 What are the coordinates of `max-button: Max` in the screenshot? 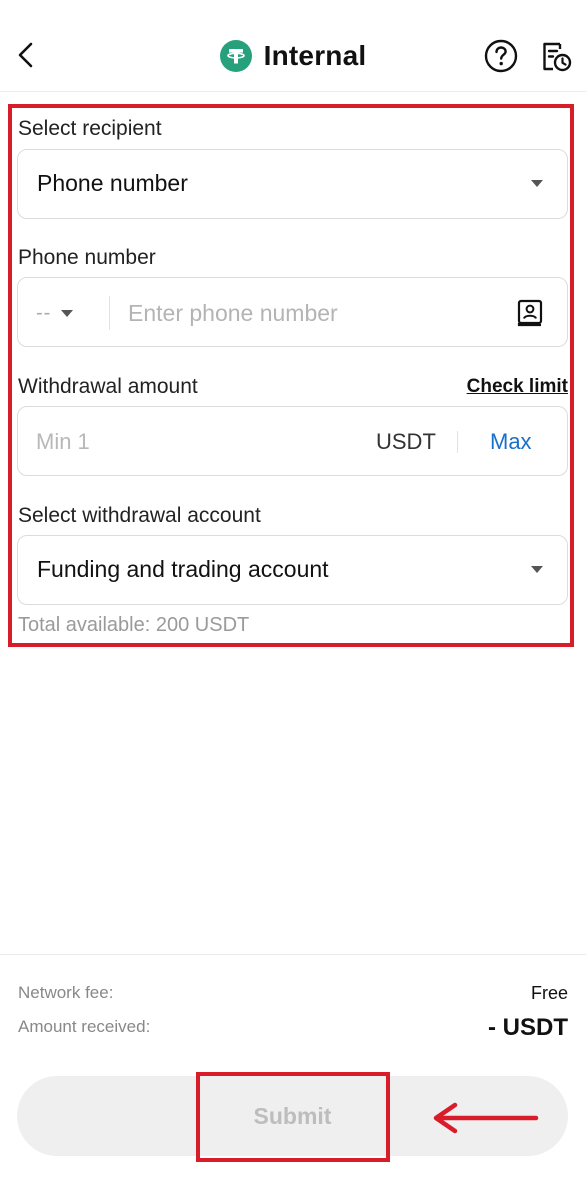 It's located at (511, 442).